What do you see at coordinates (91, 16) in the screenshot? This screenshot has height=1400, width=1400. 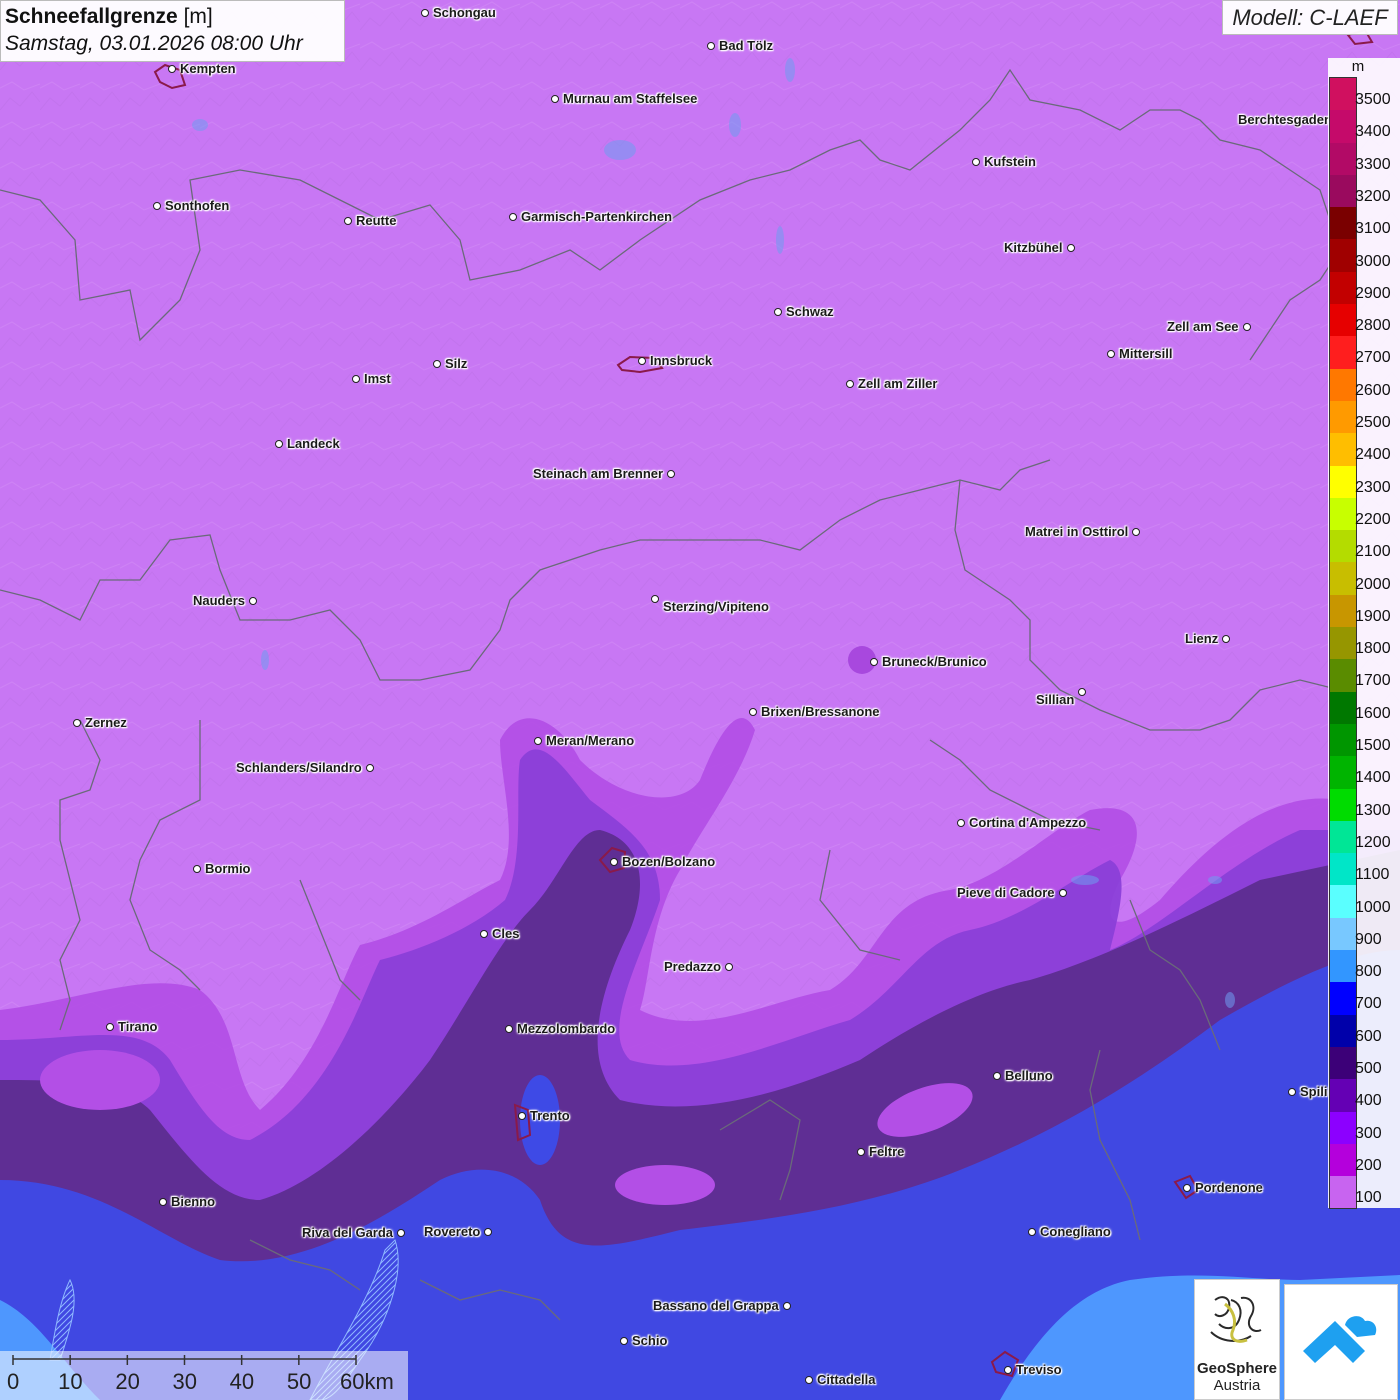 I see `variable-name: Schneefallgrenze` at bounding box center [91, 16].